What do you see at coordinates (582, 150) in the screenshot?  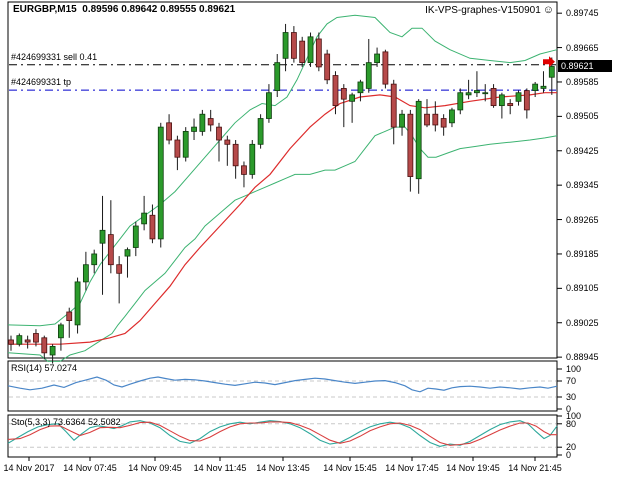 I see `price-tick-label: 0.89425` at bounding box center [582, 150].